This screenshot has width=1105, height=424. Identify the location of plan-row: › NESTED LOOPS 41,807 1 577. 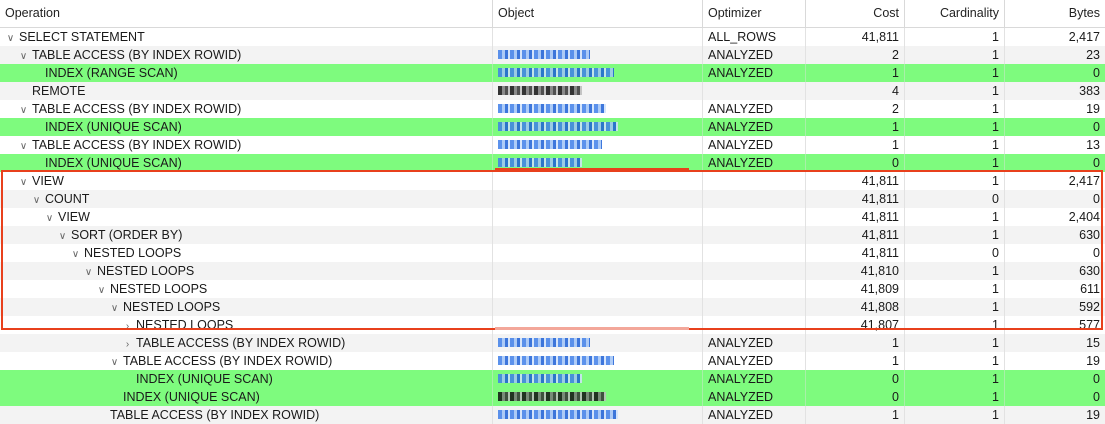
(552, 325).